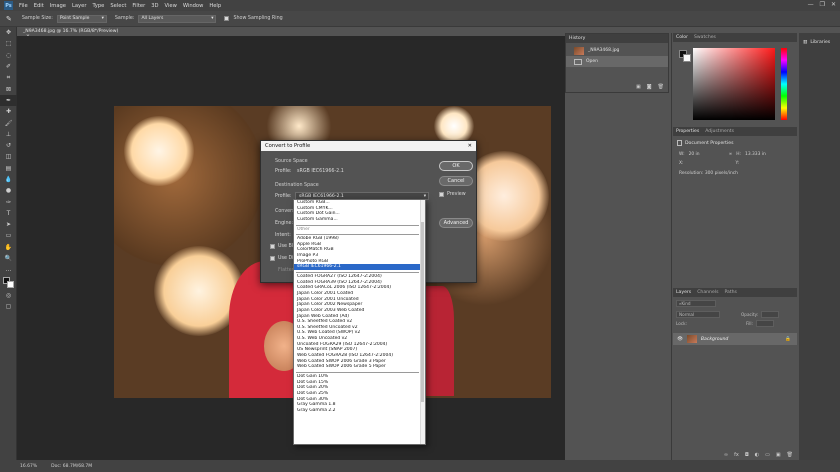 This screenshot has width=840, height=472. Describe the element at coordinates (118, 6) in the screenshot. I see `menu-select: Select` at that location.